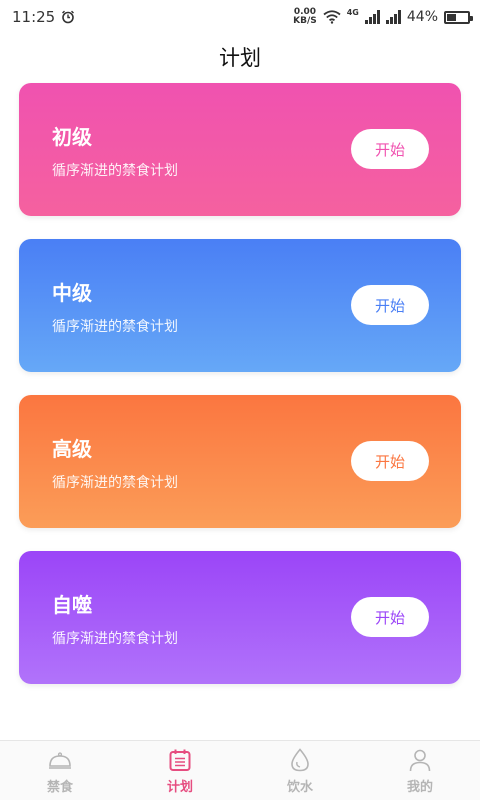 This screenshot has width=480, height=800. I want to click on water-drop-icon, so click(300, 759).